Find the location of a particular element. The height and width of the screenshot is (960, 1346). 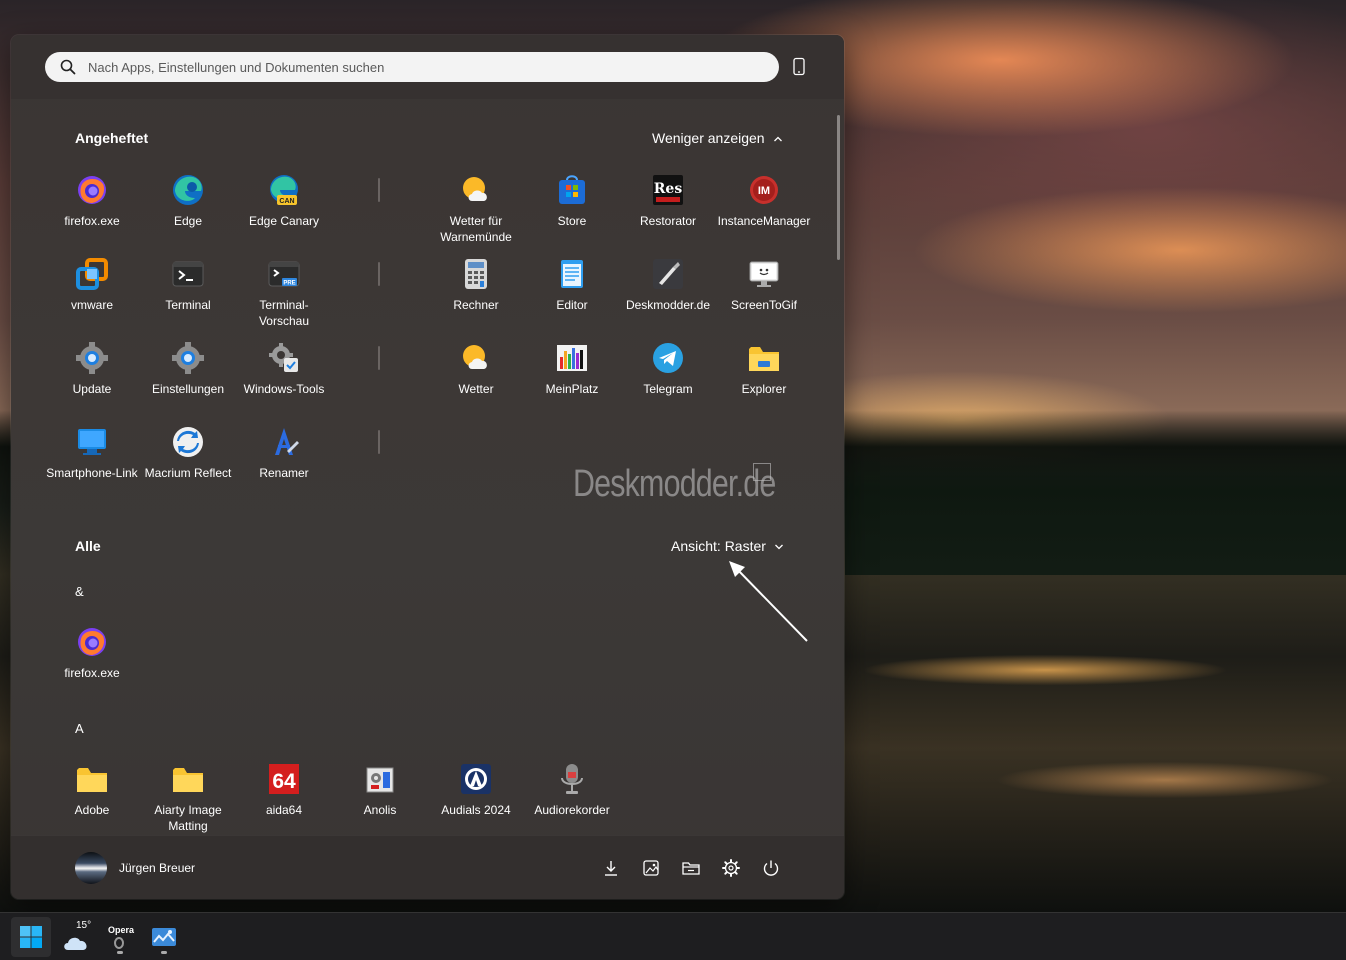

chevron-down-icon is located at coordinates (779, 546).